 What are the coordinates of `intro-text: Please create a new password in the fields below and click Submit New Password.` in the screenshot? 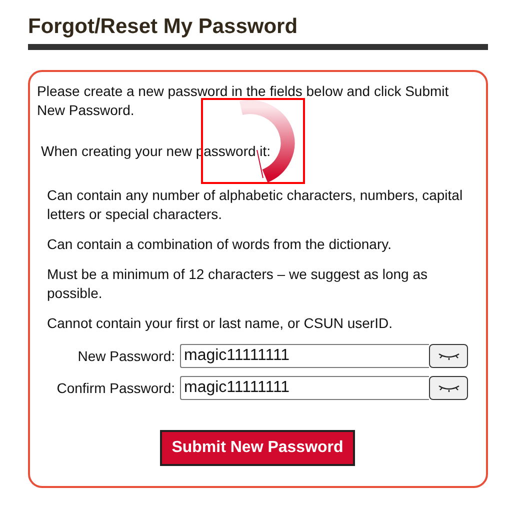 It's located at (243, 101).